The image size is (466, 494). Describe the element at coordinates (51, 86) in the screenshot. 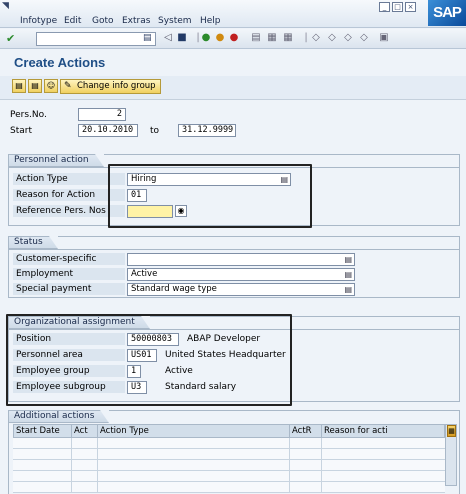

I see `person-icon: ☺` at that location.